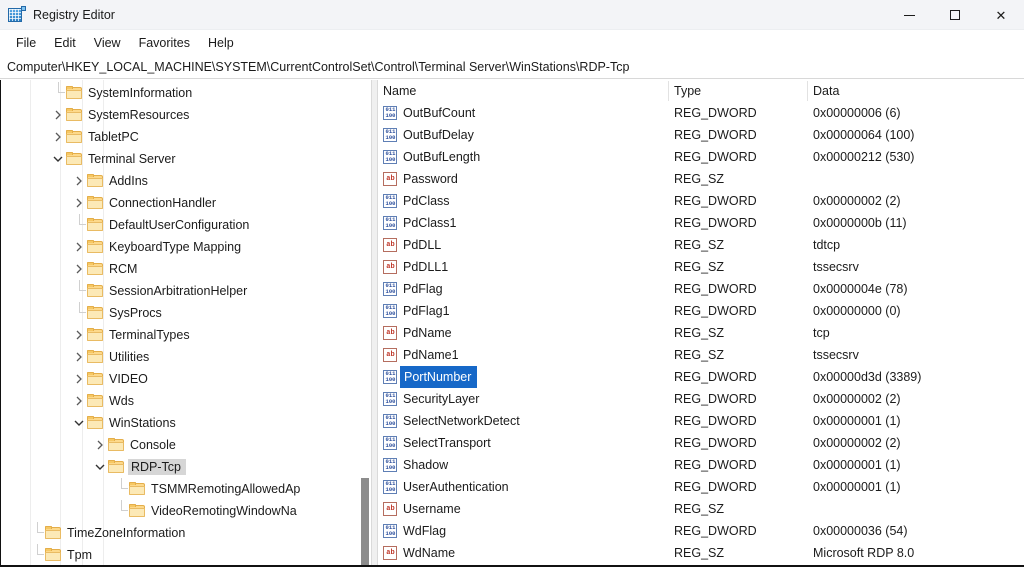 This screenshot has width=1024, height=567. What do you see at coordinates (439, 113) in the screenshot?
I see `value-name: OutBufCount` at bounding box center [439, 113].